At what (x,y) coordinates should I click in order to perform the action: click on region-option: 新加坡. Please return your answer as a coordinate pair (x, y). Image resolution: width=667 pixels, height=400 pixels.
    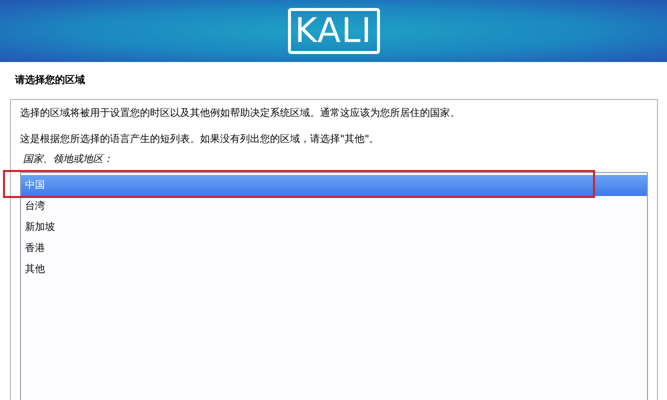
    Looking at the image, I should click on (334, 227).